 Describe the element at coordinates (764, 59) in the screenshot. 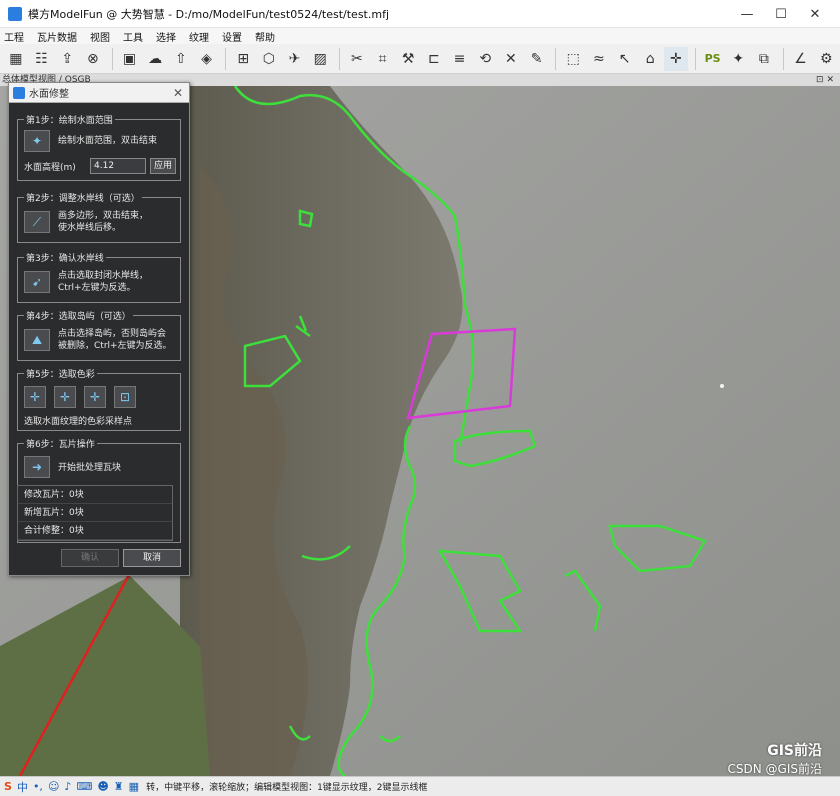

I see `copy-icon: ⧉` at that location.